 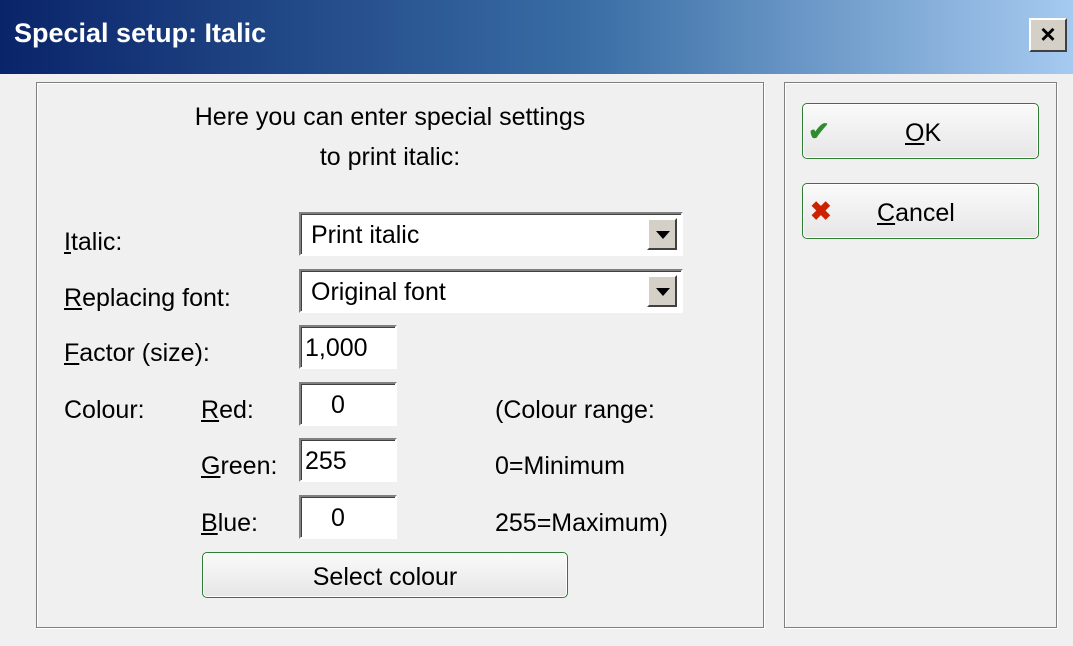 What do you see at coordinates (575, 410) in the screenshot?
I see `colour-range-text: (Colour range:` at bounding box center [575, 410].